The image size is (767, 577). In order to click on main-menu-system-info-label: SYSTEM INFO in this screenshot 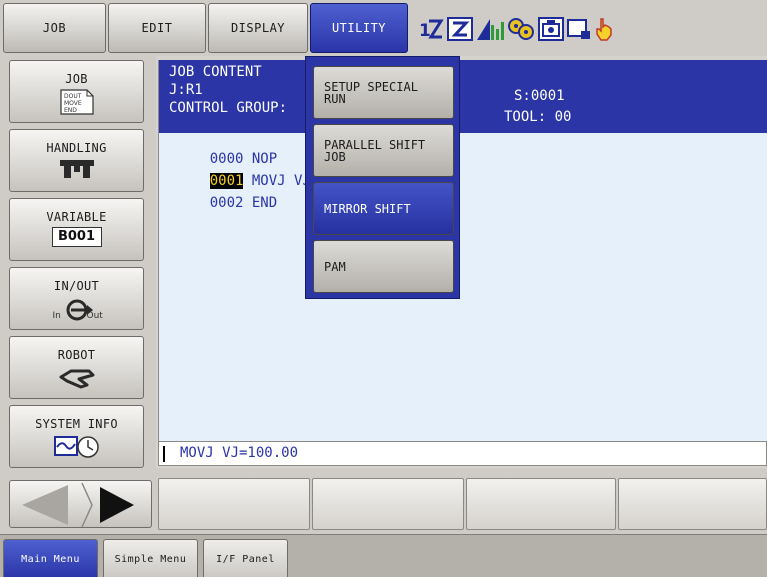, I will do `click(76, 424)`.